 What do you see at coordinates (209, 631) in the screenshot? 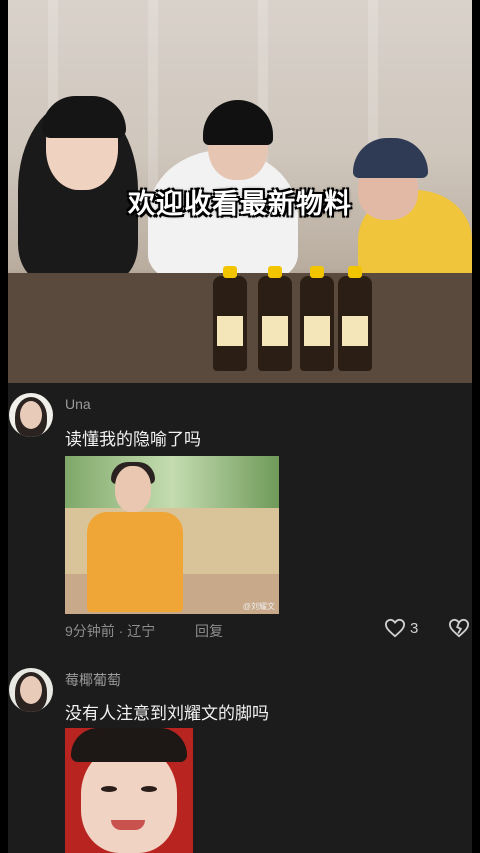
I see `reply-button: 回复` at bounding box center [209, 631].